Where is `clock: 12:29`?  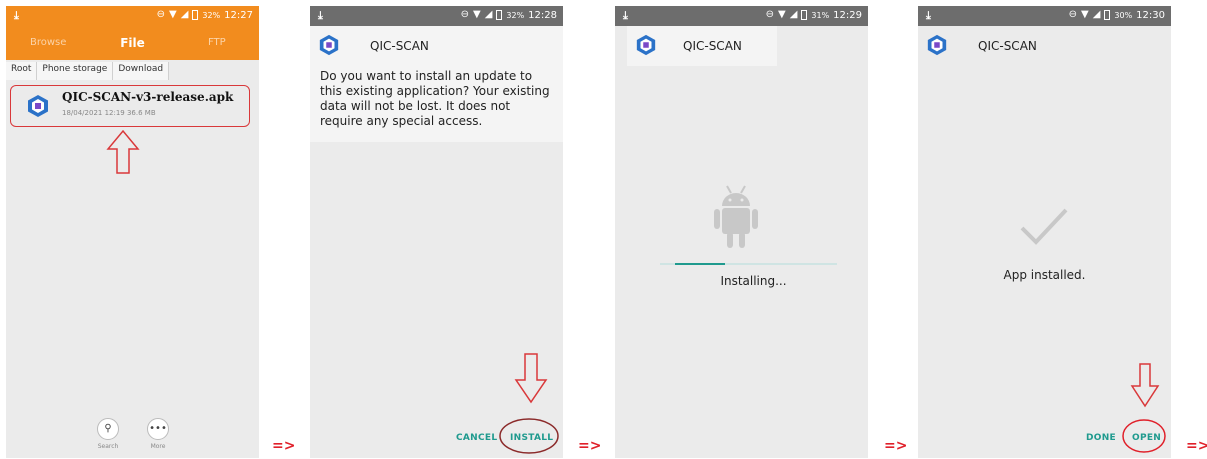 clock: 12:29 is located at coordinates (847, 15).